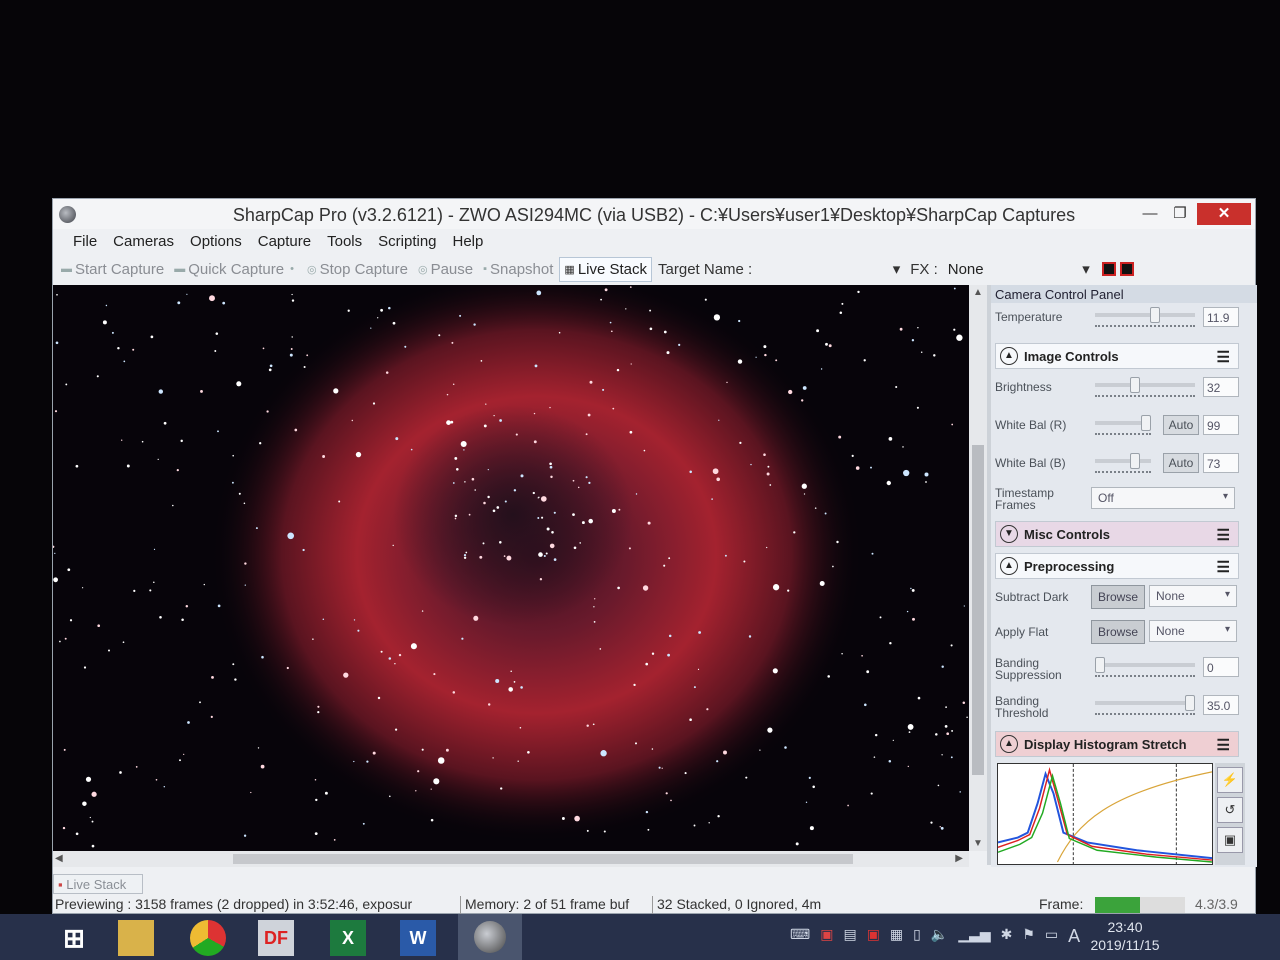 This screenshot has height=960, width=1280. What do you see at coordinates (1221, 425) in the screenshot?
I see `white-bal-r-value: 99` at bounding box center [1221, 425].